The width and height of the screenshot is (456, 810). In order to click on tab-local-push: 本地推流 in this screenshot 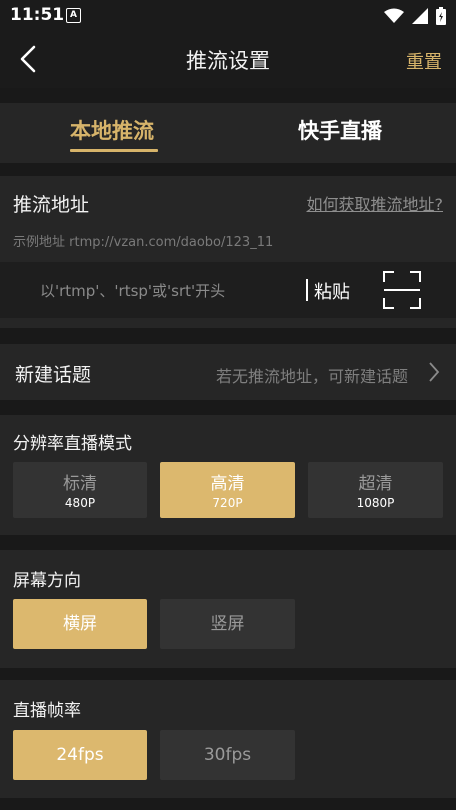, I will do `click(112, 130)`.